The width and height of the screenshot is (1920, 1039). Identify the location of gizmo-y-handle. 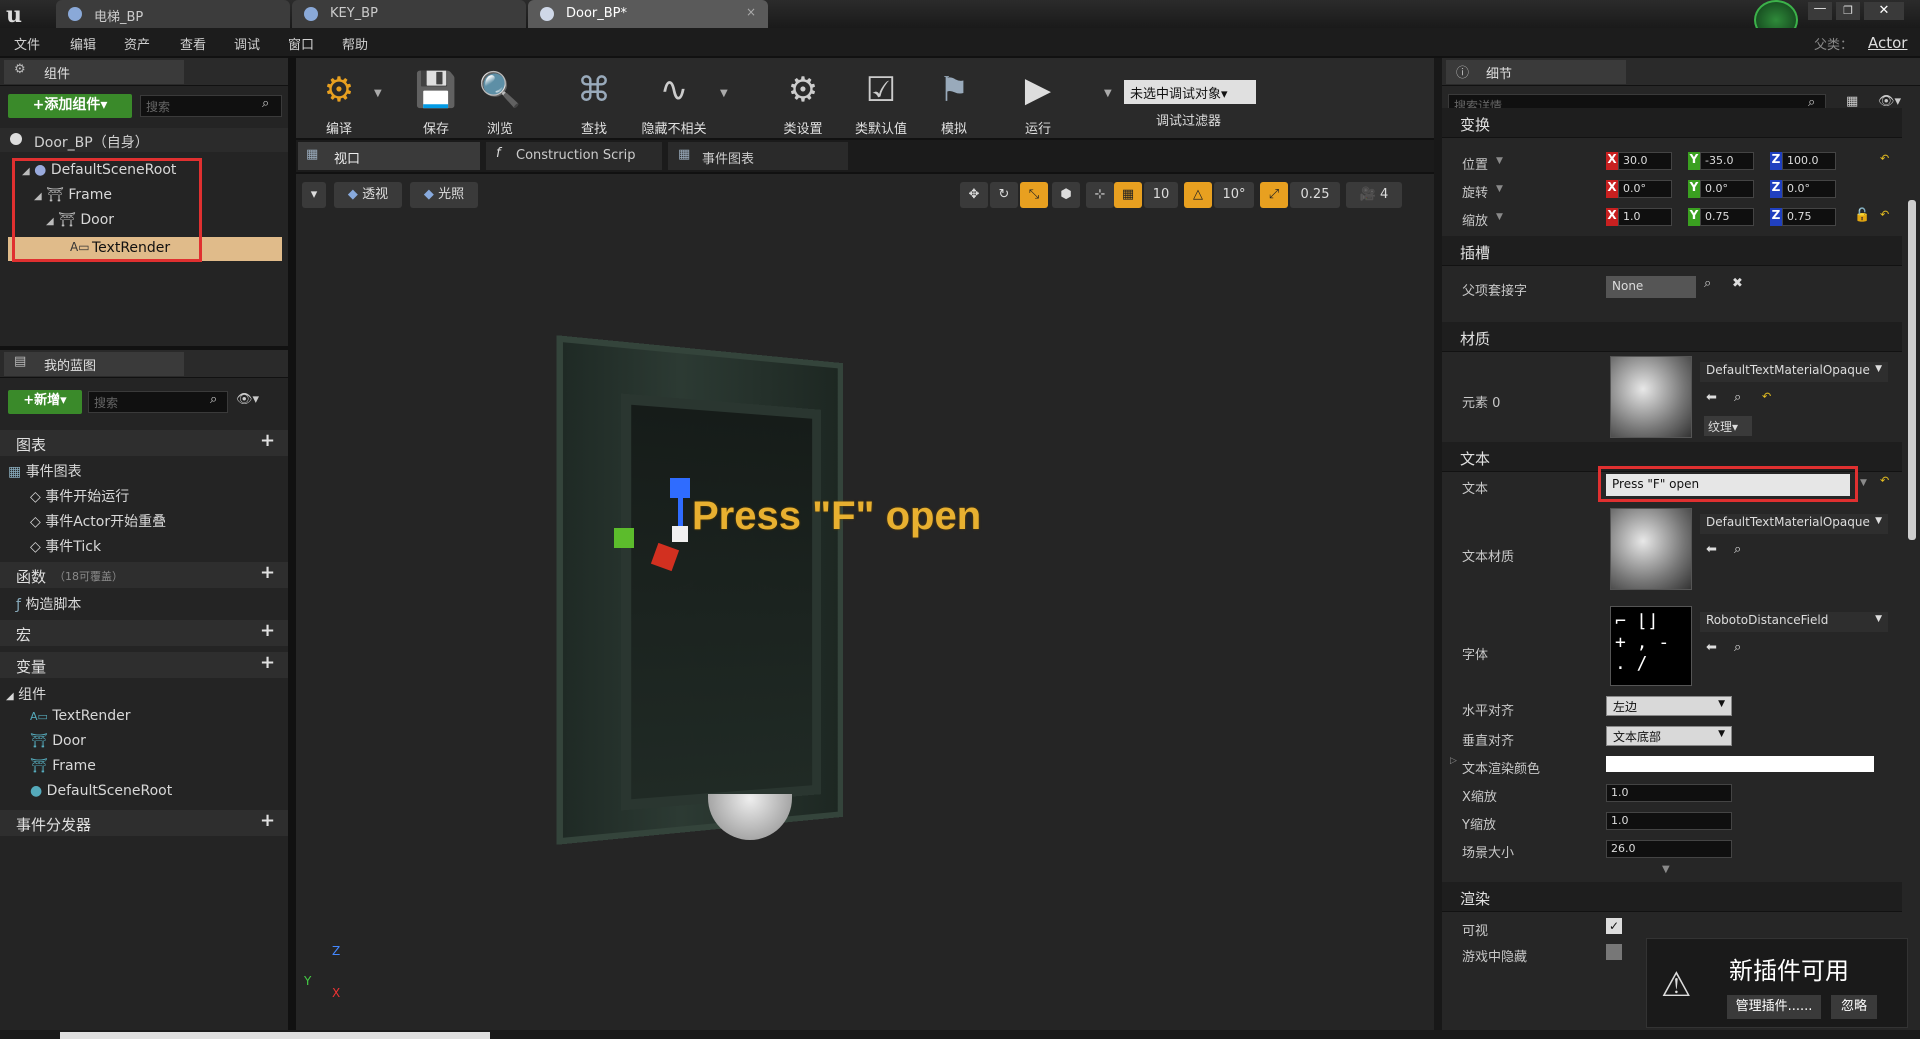
(624, 538).